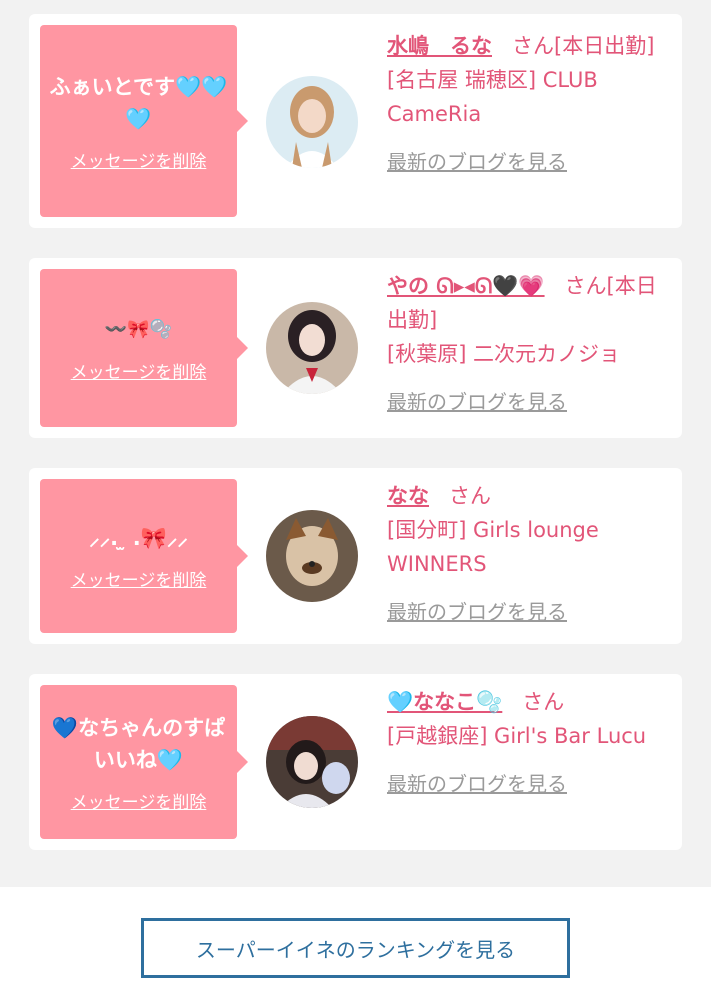 The width and height of the screenshot is (711, 1000). I want to click on cast-name-link: やの ᘏ▸◂ᘏ🖤💗, so click(466, 286).